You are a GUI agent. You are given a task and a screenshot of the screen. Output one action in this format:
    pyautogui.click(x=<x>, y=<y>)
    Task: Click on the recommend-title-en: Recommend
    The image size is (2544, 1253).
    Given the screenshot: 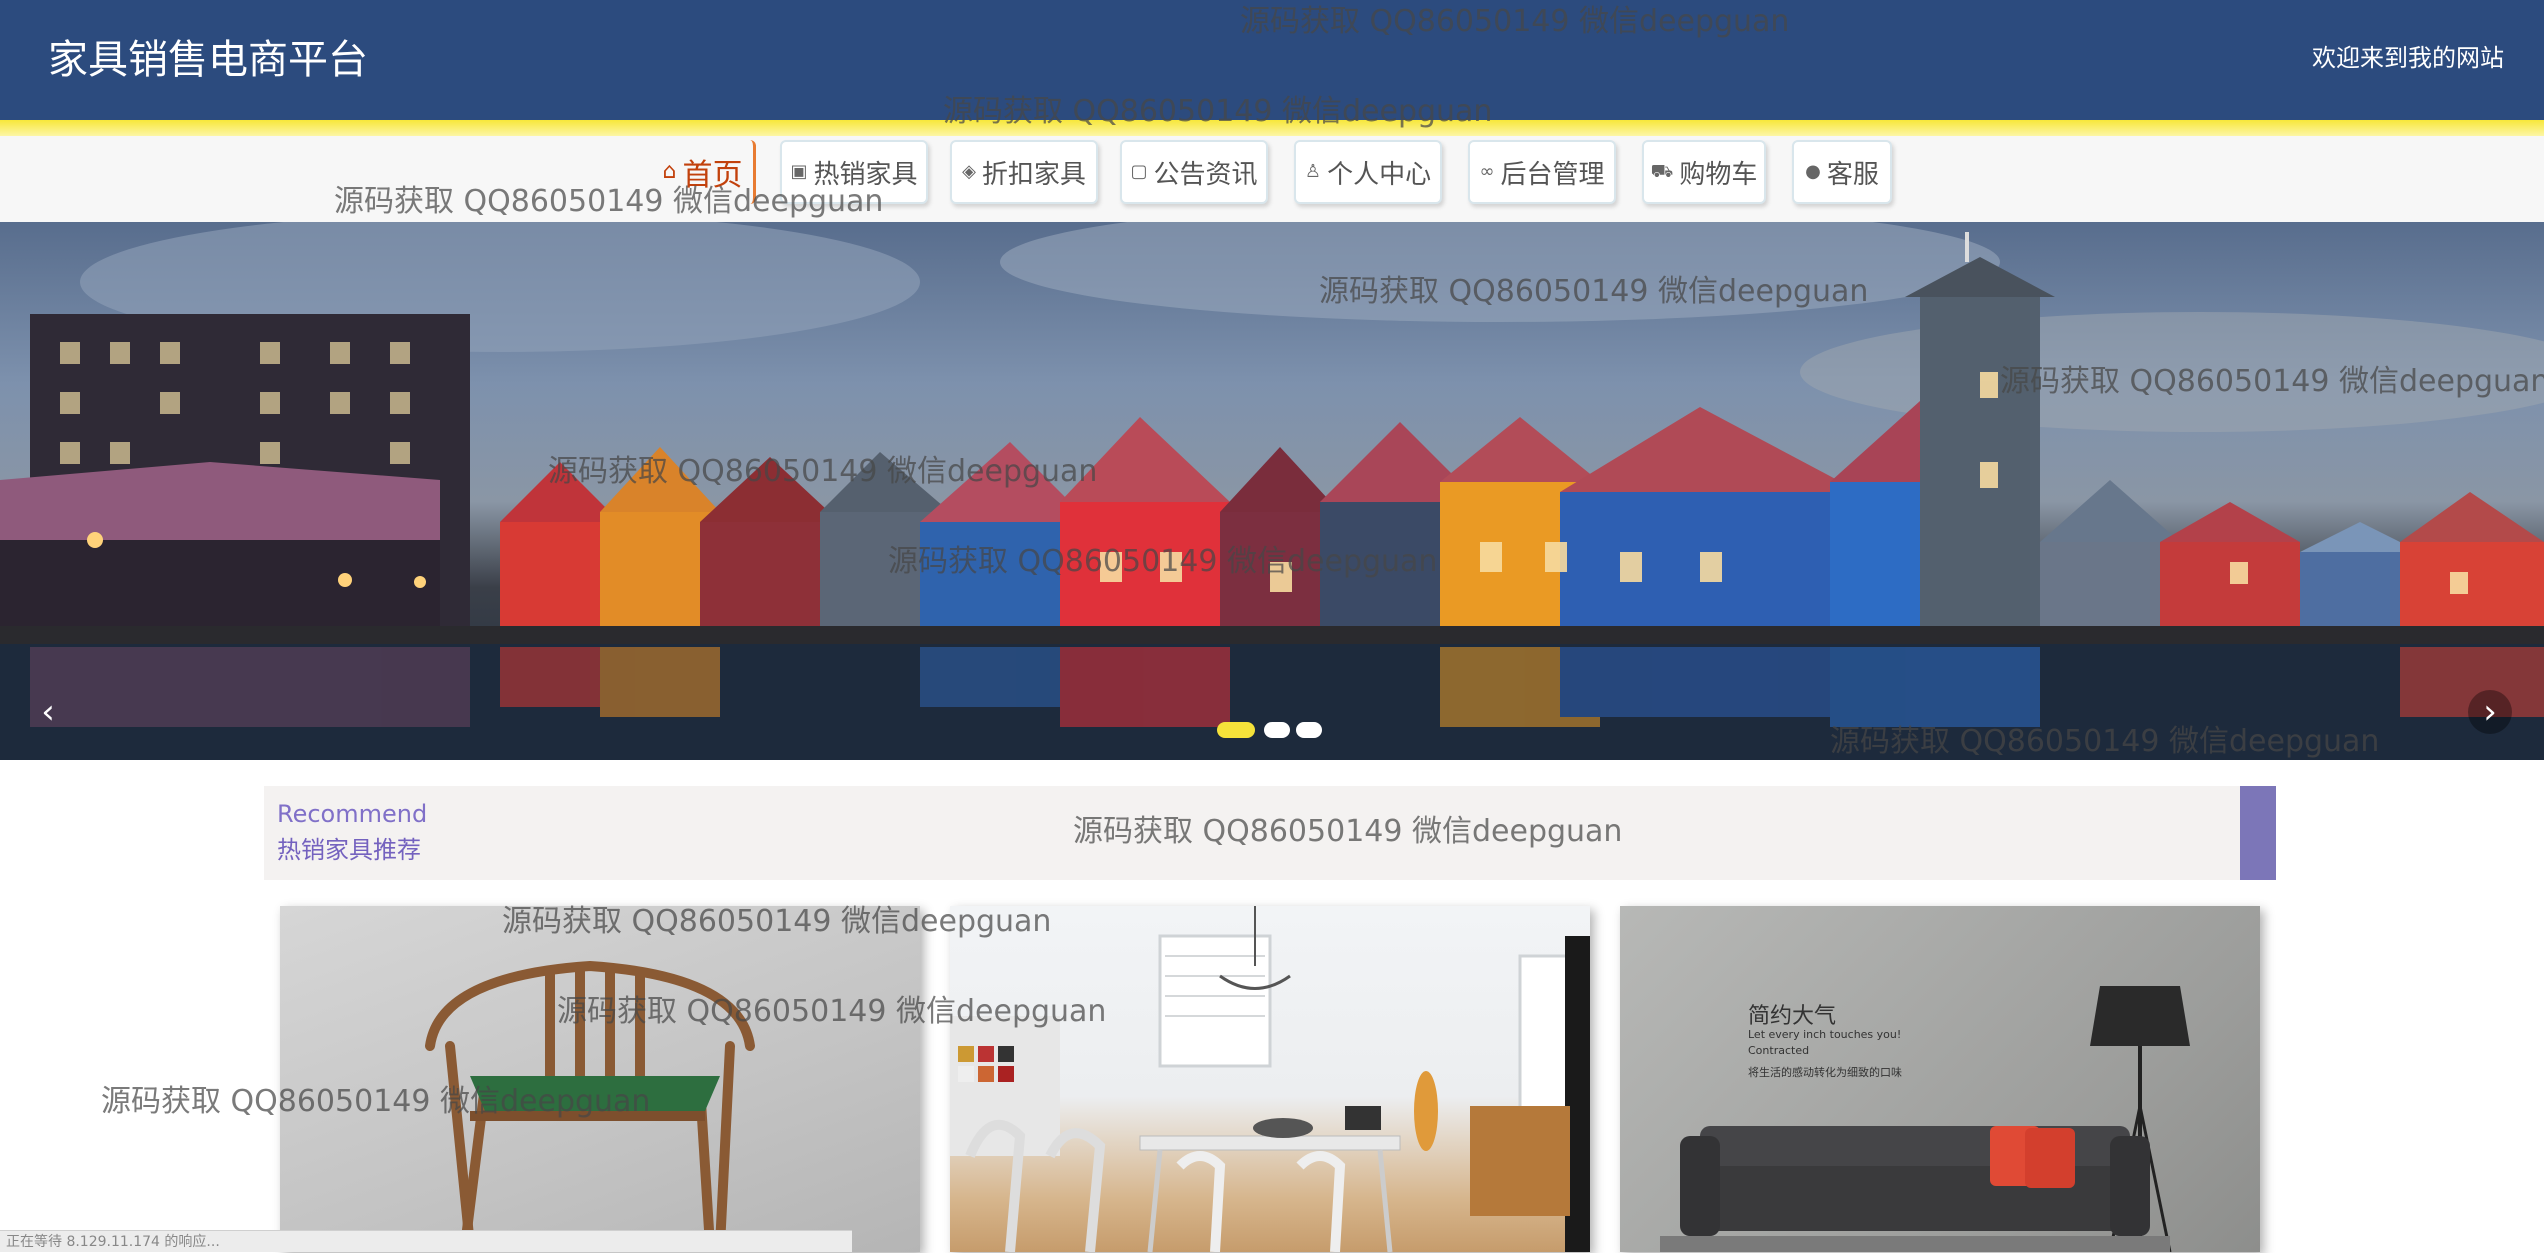 What is the action you would take?
    pyautogui.click(x=352, y=814)
    